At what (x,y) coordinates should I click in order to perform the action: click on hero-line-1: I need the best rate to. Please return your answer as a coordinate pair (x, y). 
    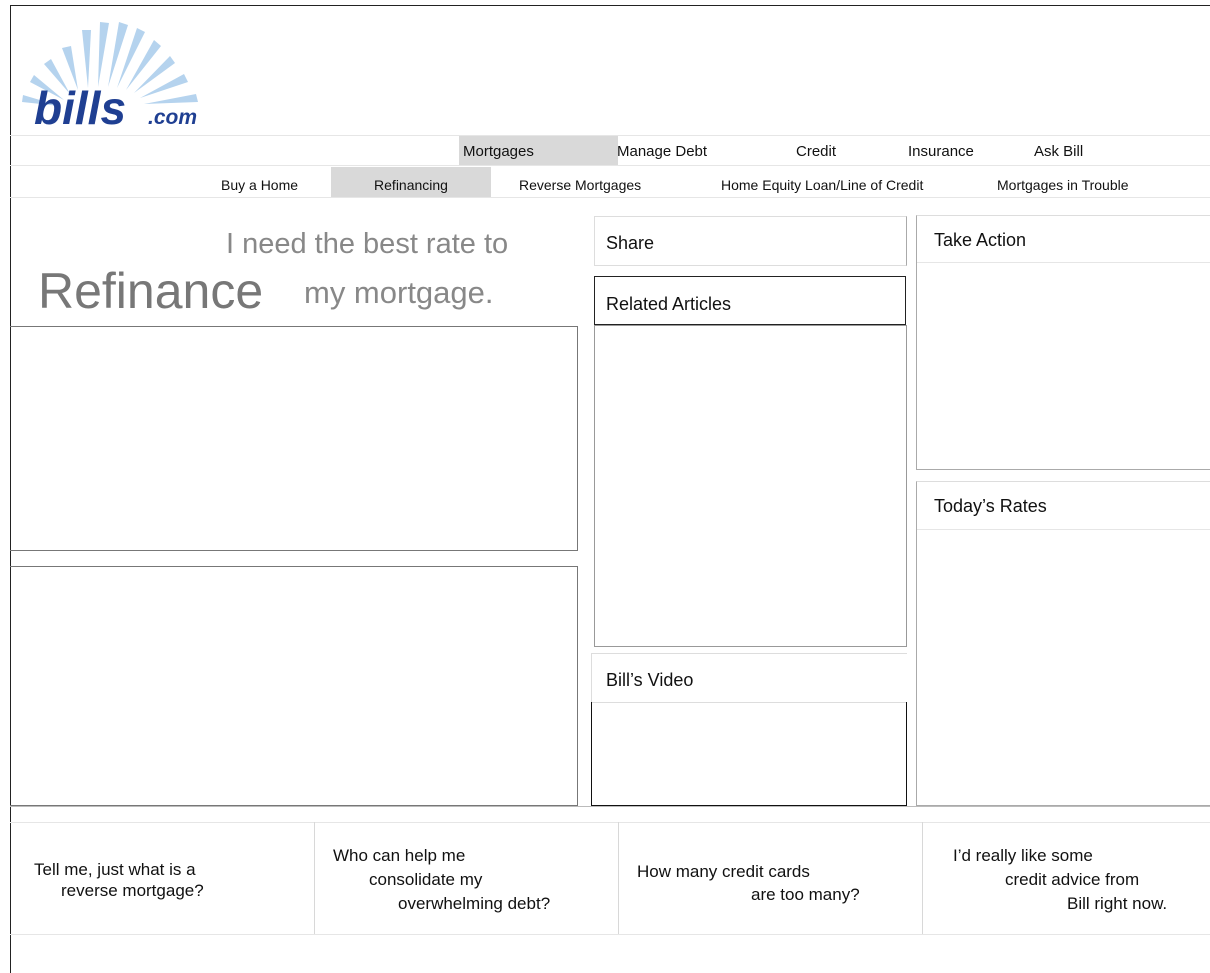
    Looking at the image, I should click on (367, 244).